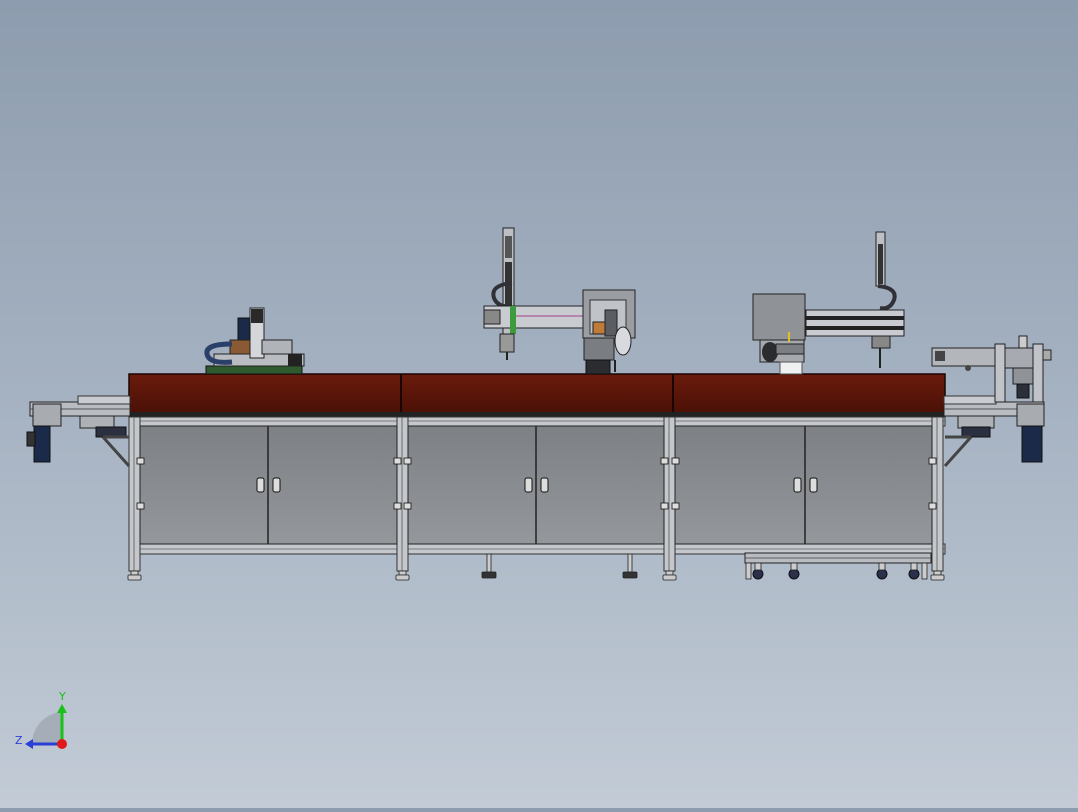 This screenshot has width=1078, height=812. Describe the element at coordinates (268, 485) in the screenshot. I see `cabinet-left` at that location.